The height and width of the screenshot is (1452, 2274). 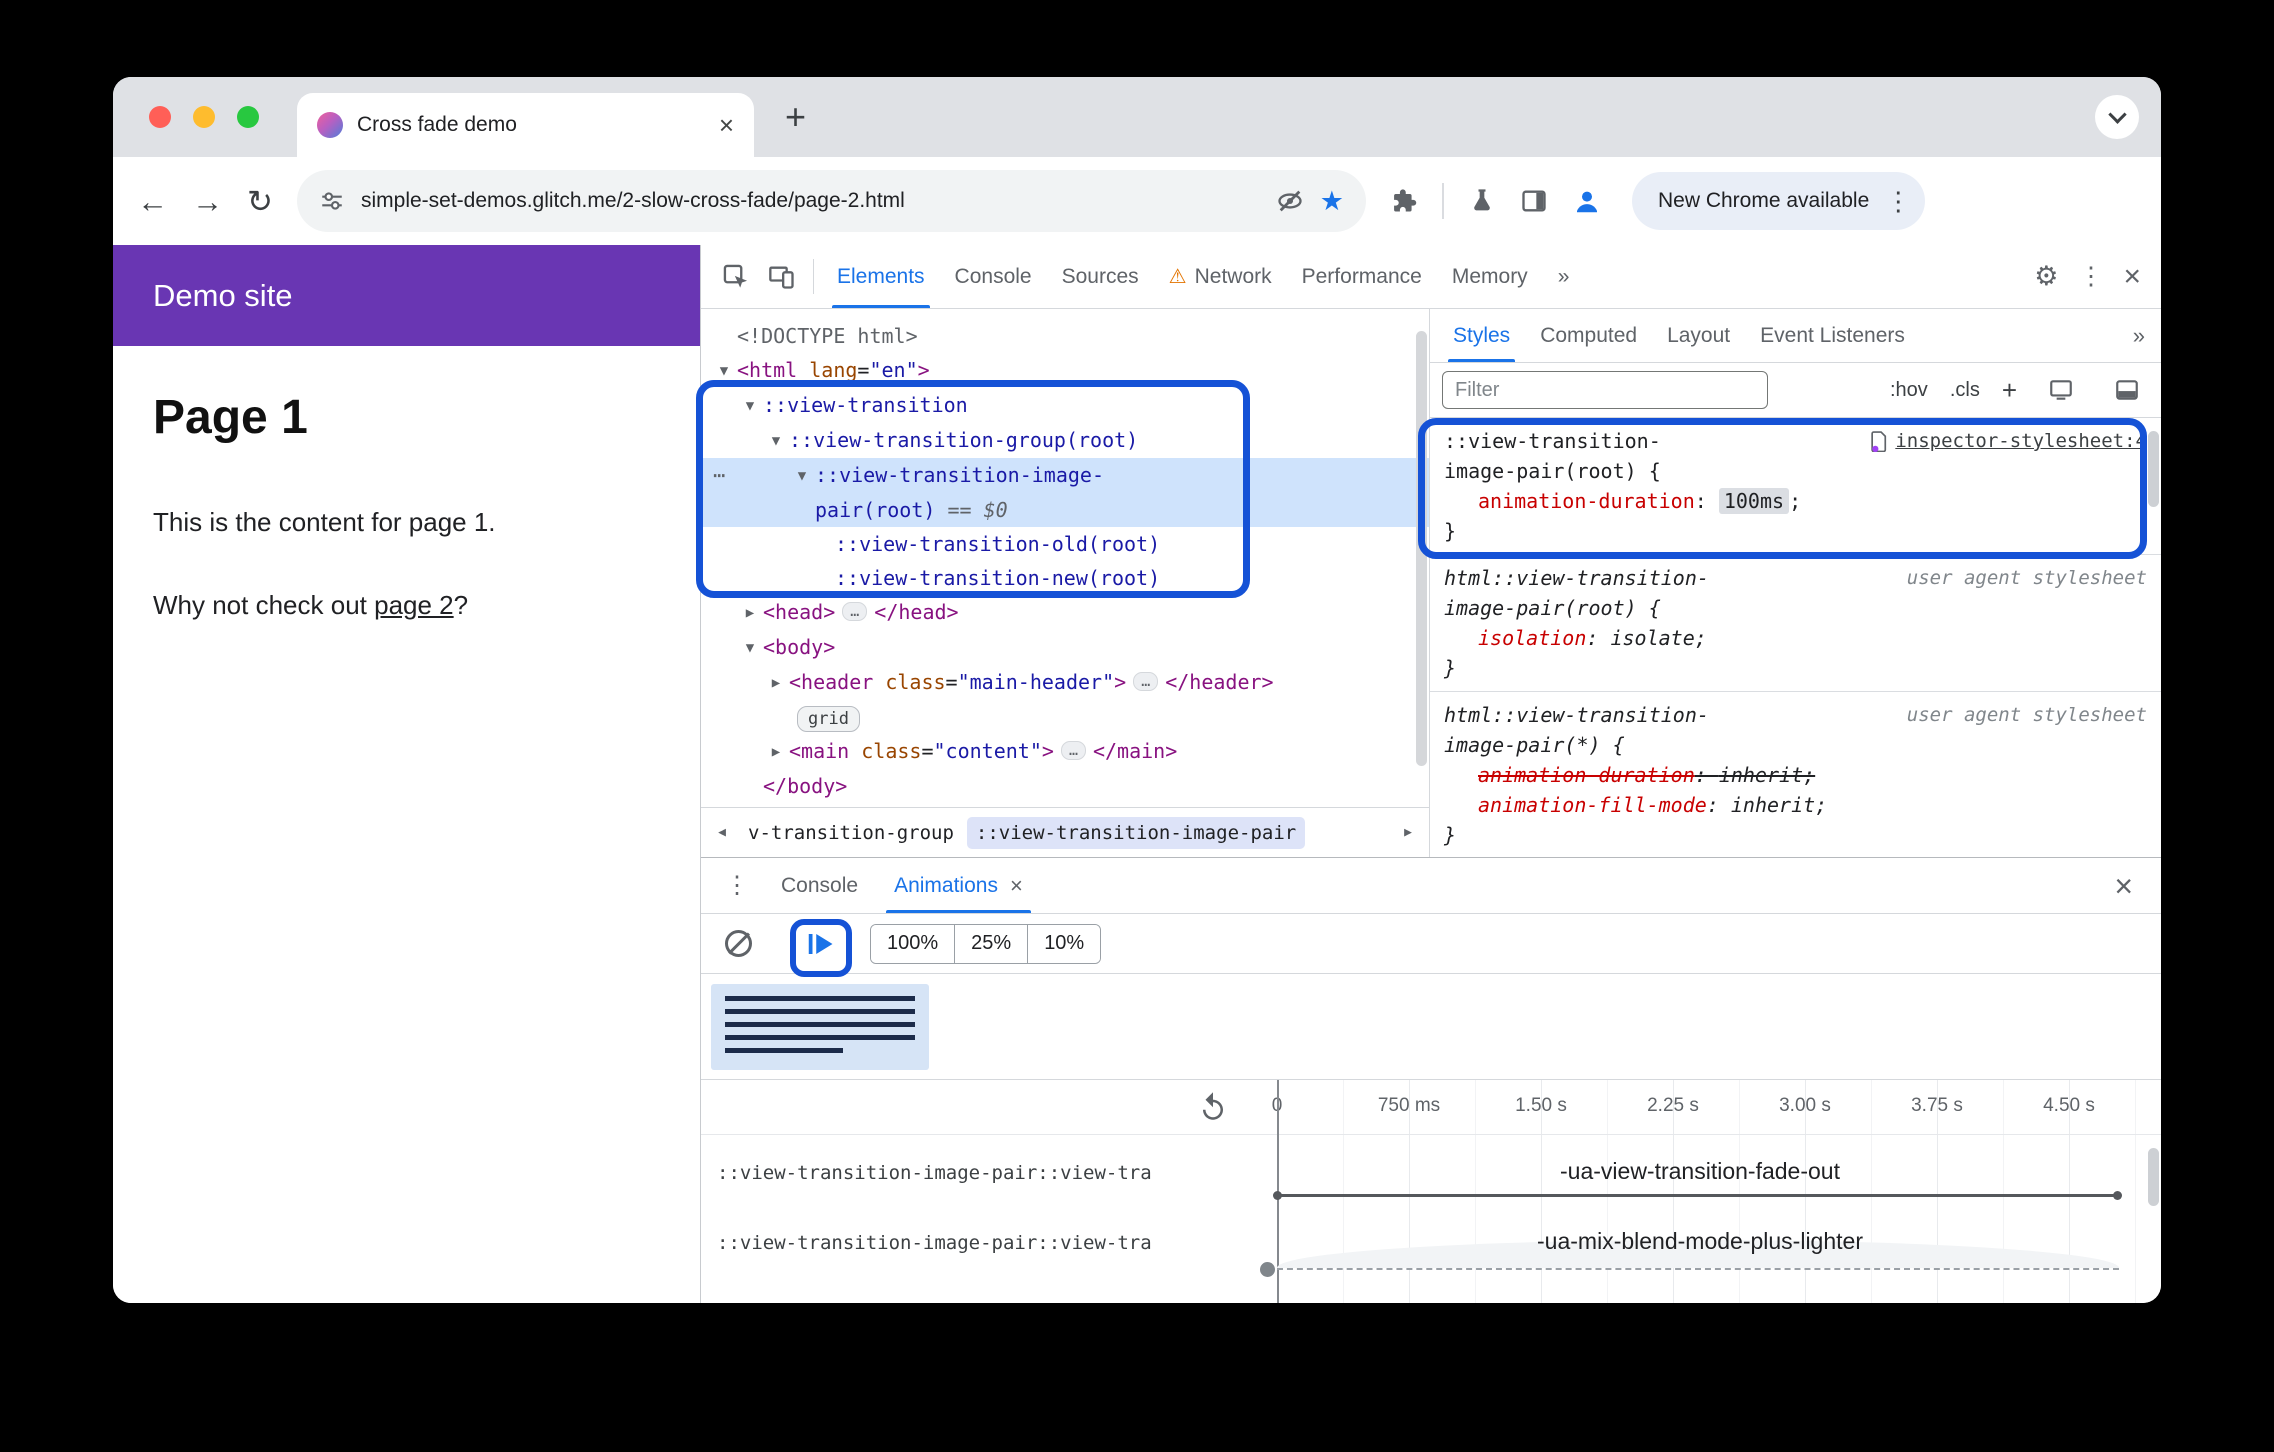 What do you see at coordinates (1576, 715) in the screenshot?
I see `rule3-selector: html::view-transition-` at bounding box center [1576, 715].